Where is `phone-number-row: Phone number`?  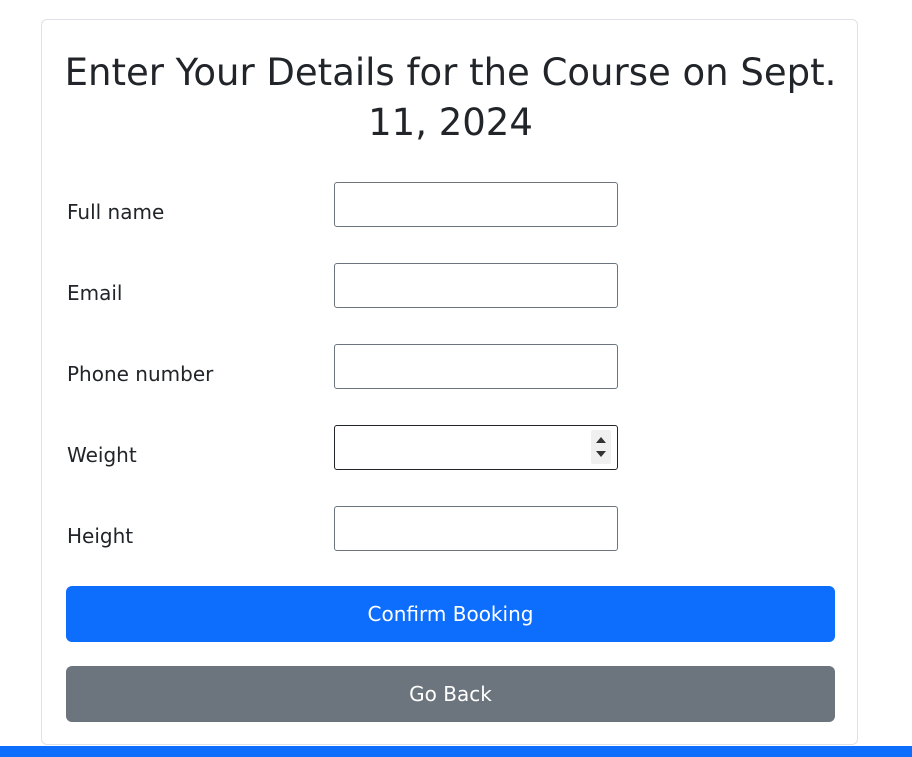 phone-number-row: Phone number is located at coordinates (347, 367).